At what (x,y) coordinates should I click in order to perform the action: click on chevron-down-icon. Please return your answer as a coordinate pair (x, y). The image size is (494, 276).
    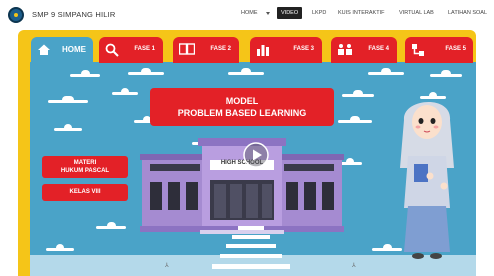
    Looking at the image, I should click on (268, 13).